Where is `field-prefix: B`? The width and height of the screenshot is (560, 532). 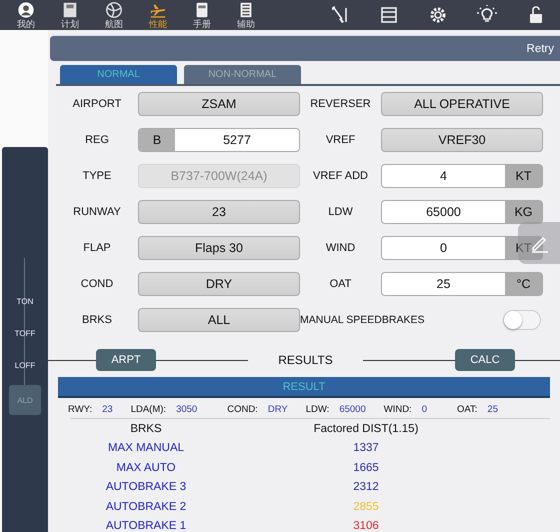
field-prefix: B is located at coordinates (157, 140).